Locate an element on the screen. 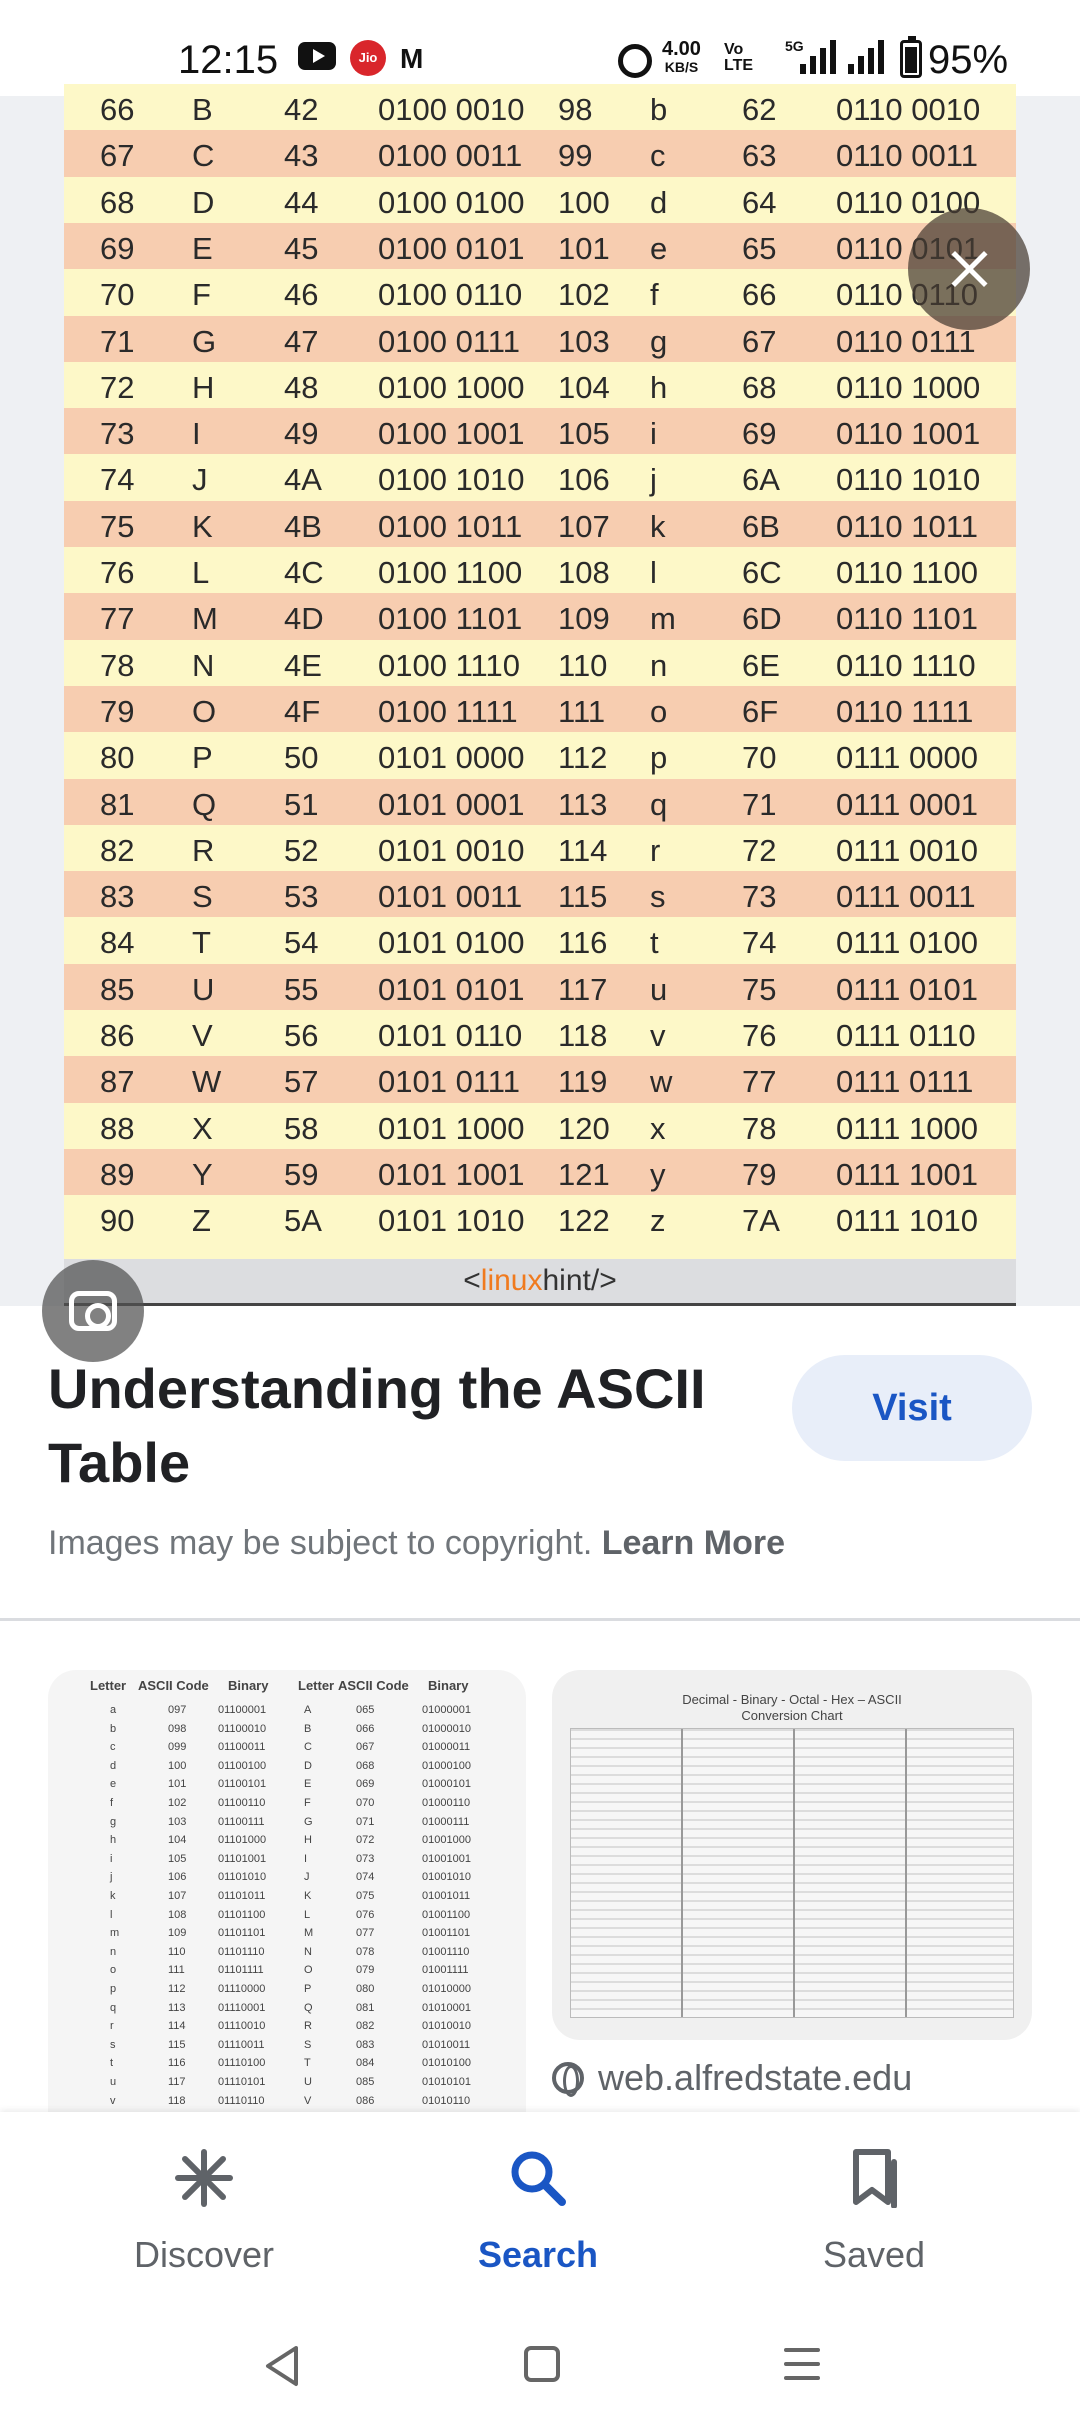 Image resolution: width=1080 pixels, height=2412 pixels. thumbnail-table-cell: k is located at coordinates (113, 1896).